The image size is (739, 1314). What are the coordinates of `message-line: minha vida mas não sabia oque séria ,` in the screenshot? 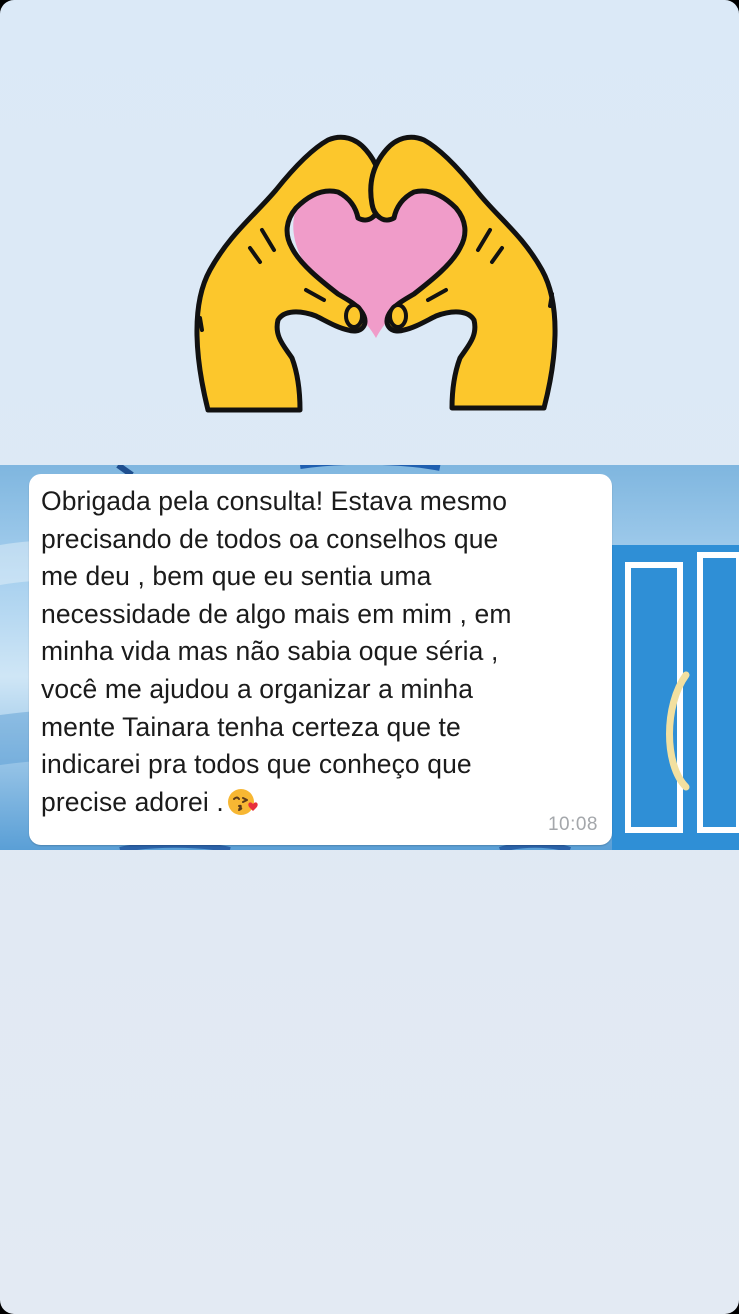 It's located at (270, 651).